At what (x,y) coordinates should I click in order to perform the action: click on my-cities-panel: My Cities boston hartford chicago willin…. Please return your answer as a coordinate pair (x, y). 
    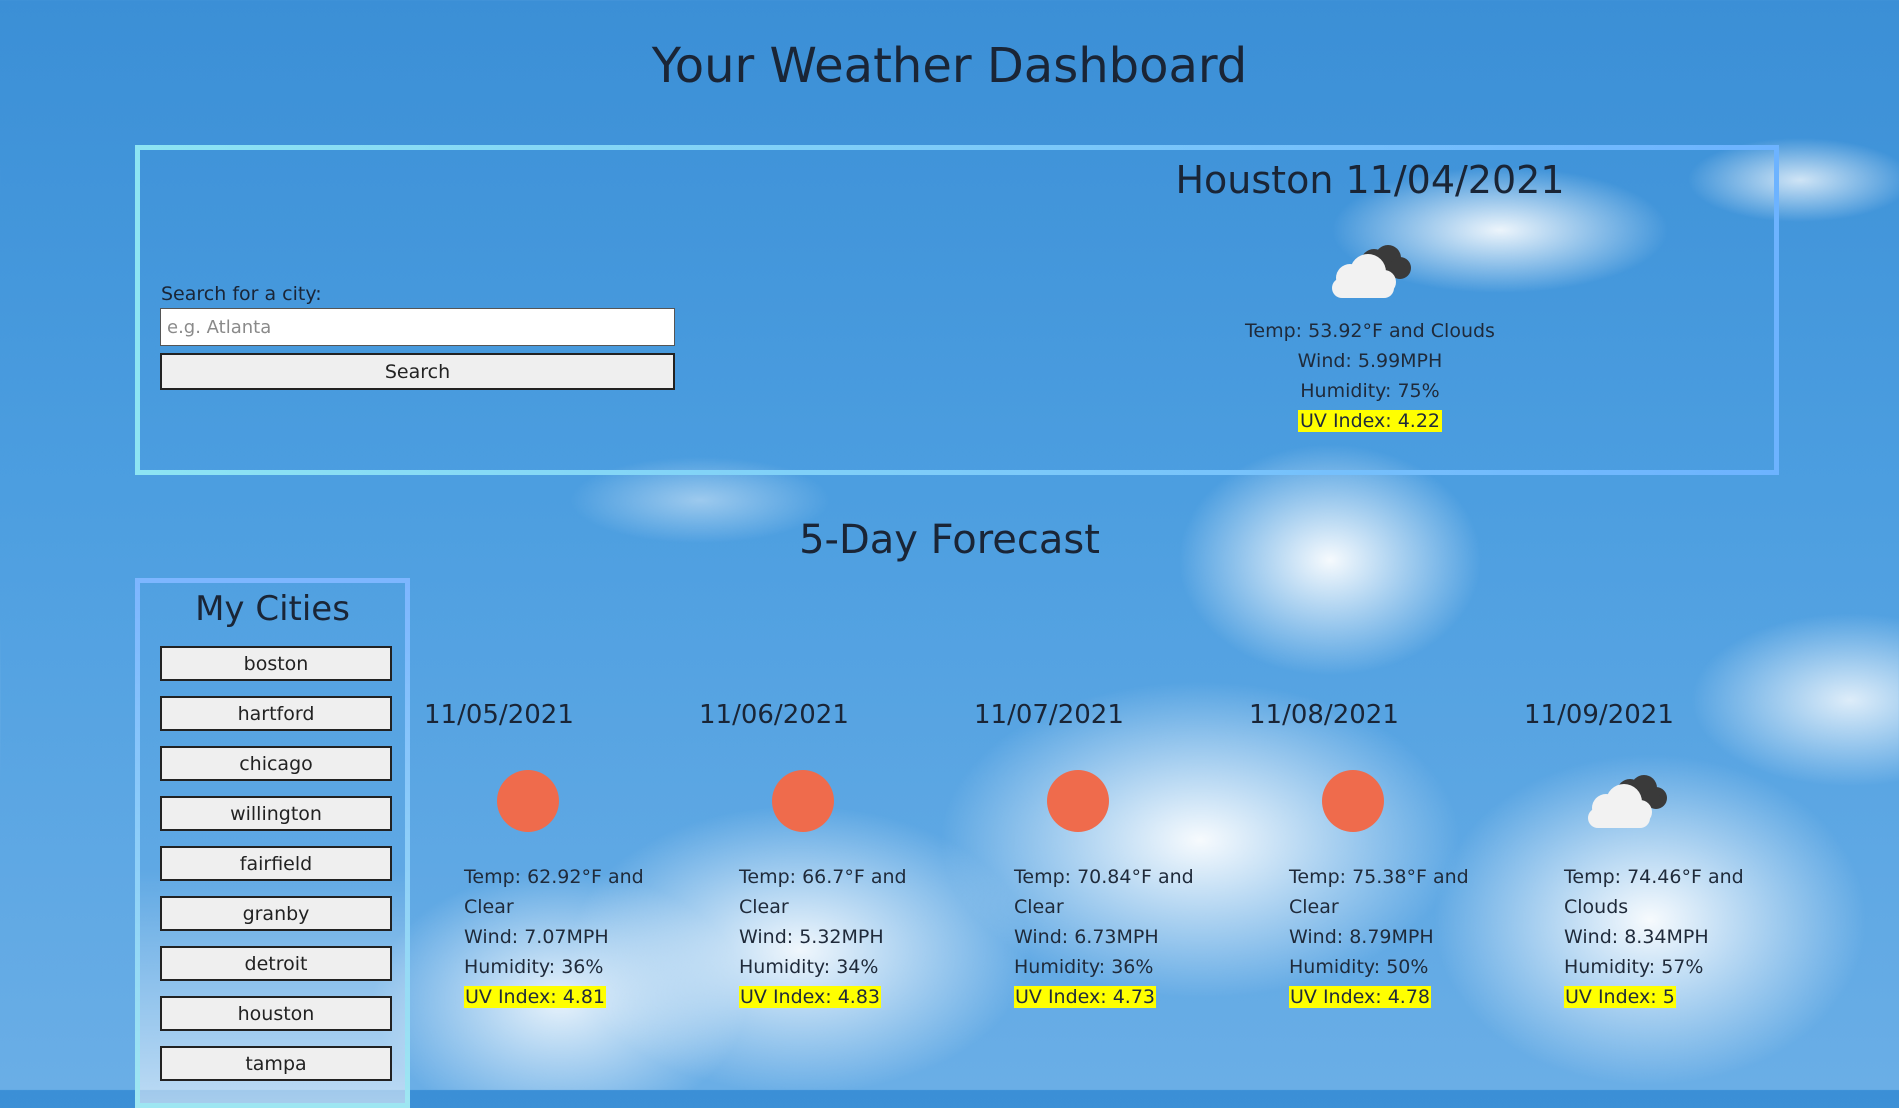
    Looking at the image, I should click on (272, 843).